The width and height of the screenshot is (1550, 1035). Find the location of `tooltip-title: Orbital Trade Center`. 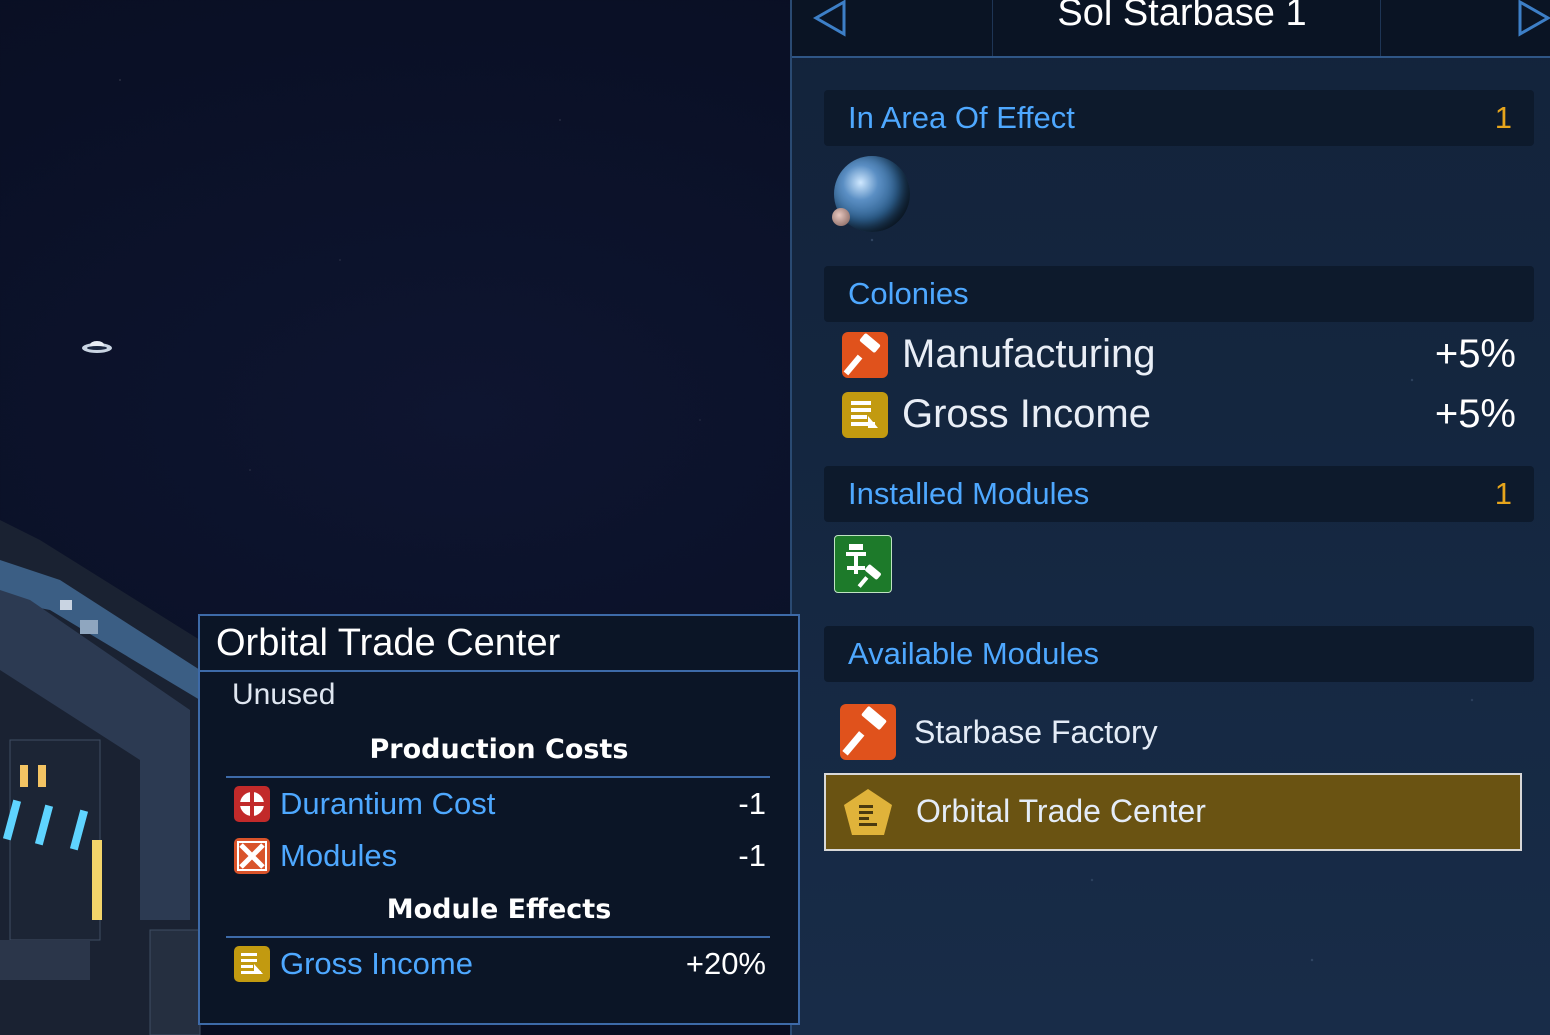

tooltip-title: Orbital Trade Center is located at coordinates (388, 643).